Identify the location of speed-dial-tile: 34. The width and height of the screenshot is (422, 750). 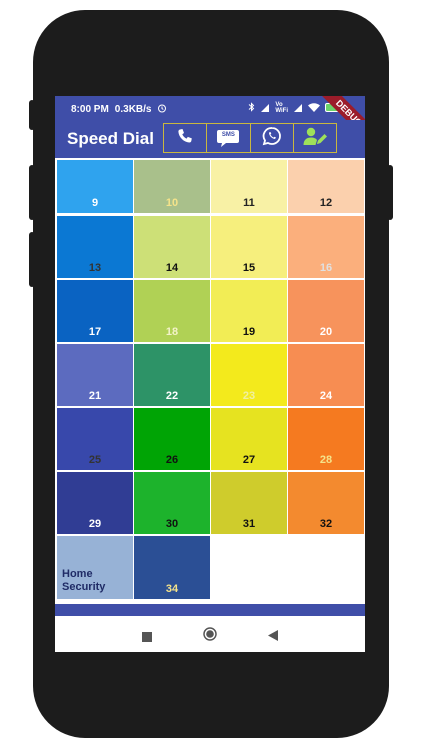
(172, 567).